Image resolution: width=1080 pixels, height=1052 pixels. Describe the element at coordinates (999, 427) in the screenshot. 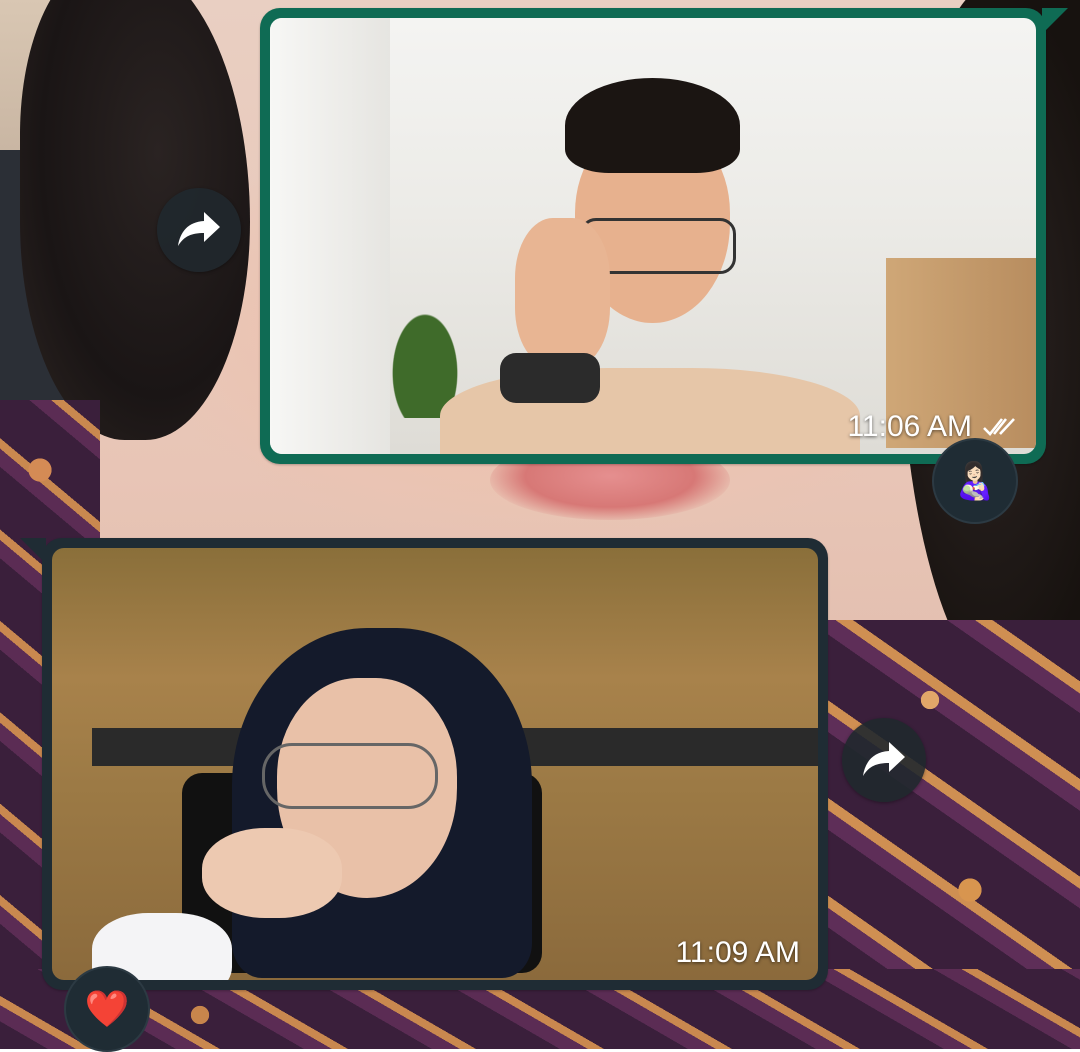

I see `double-check-icon` at that location.